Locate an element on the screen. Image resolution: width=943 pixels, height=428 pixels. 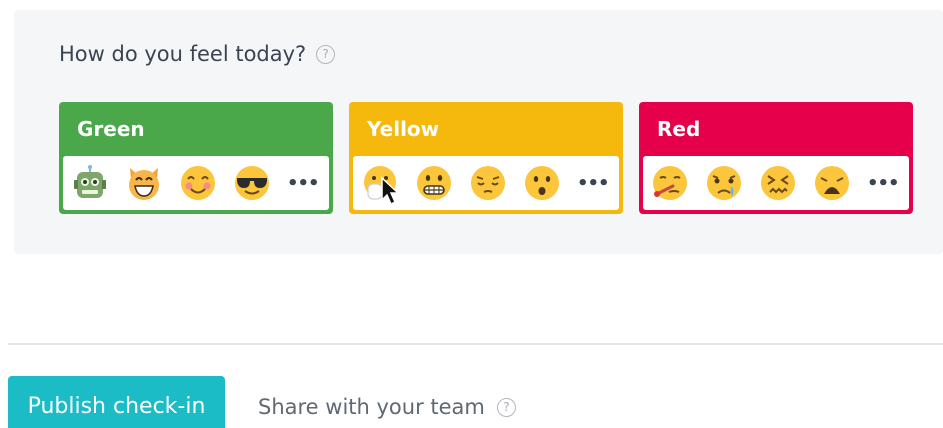
more-emojis-yellow: ••• is located at coordinates (593, 183).